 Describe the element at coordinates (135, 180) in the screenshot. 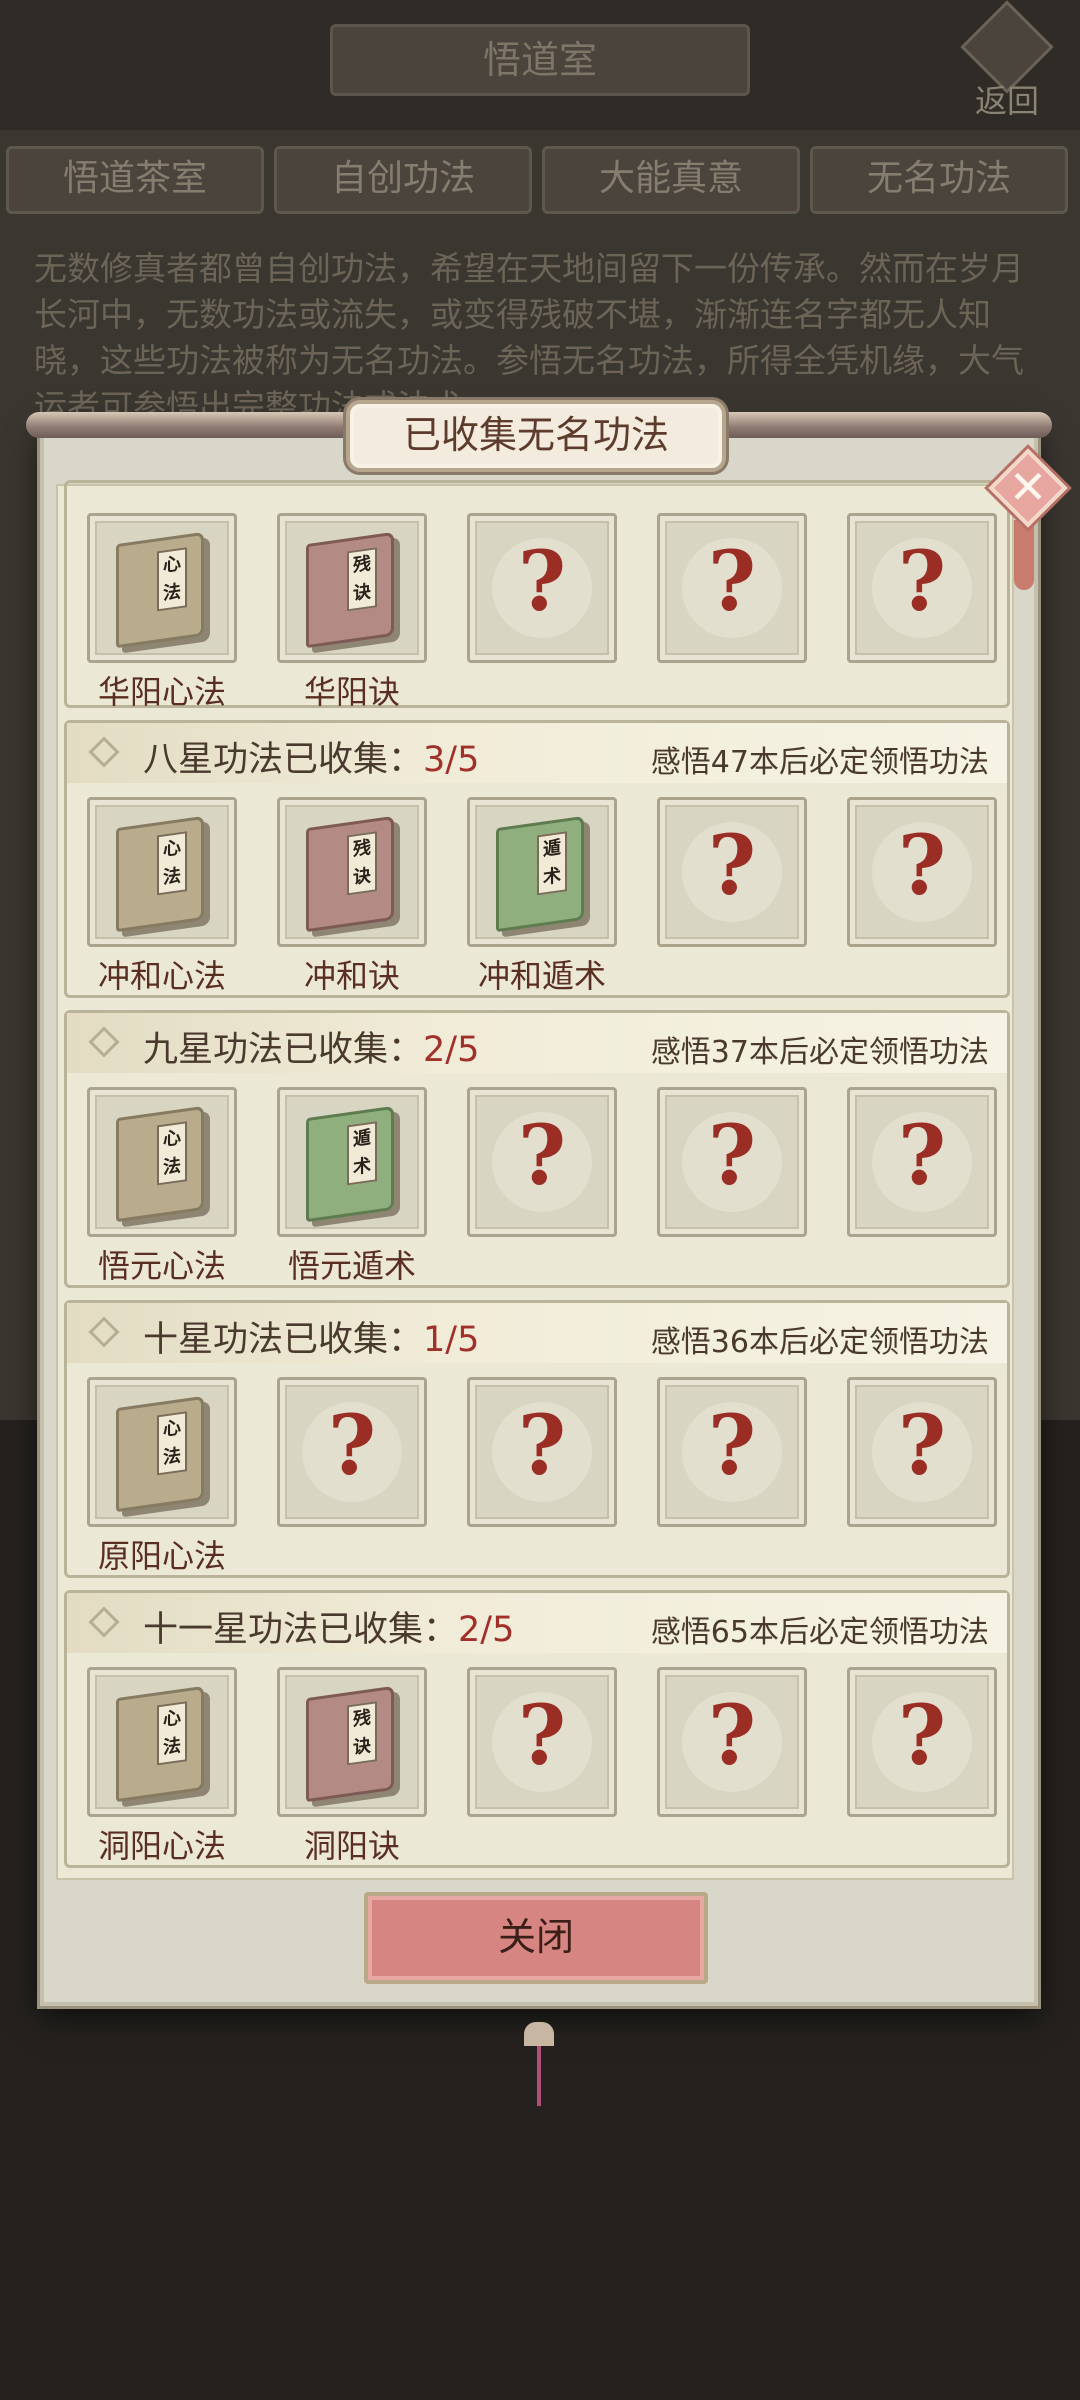

I see `tab-tea-room: 悟道茶室` at that location.